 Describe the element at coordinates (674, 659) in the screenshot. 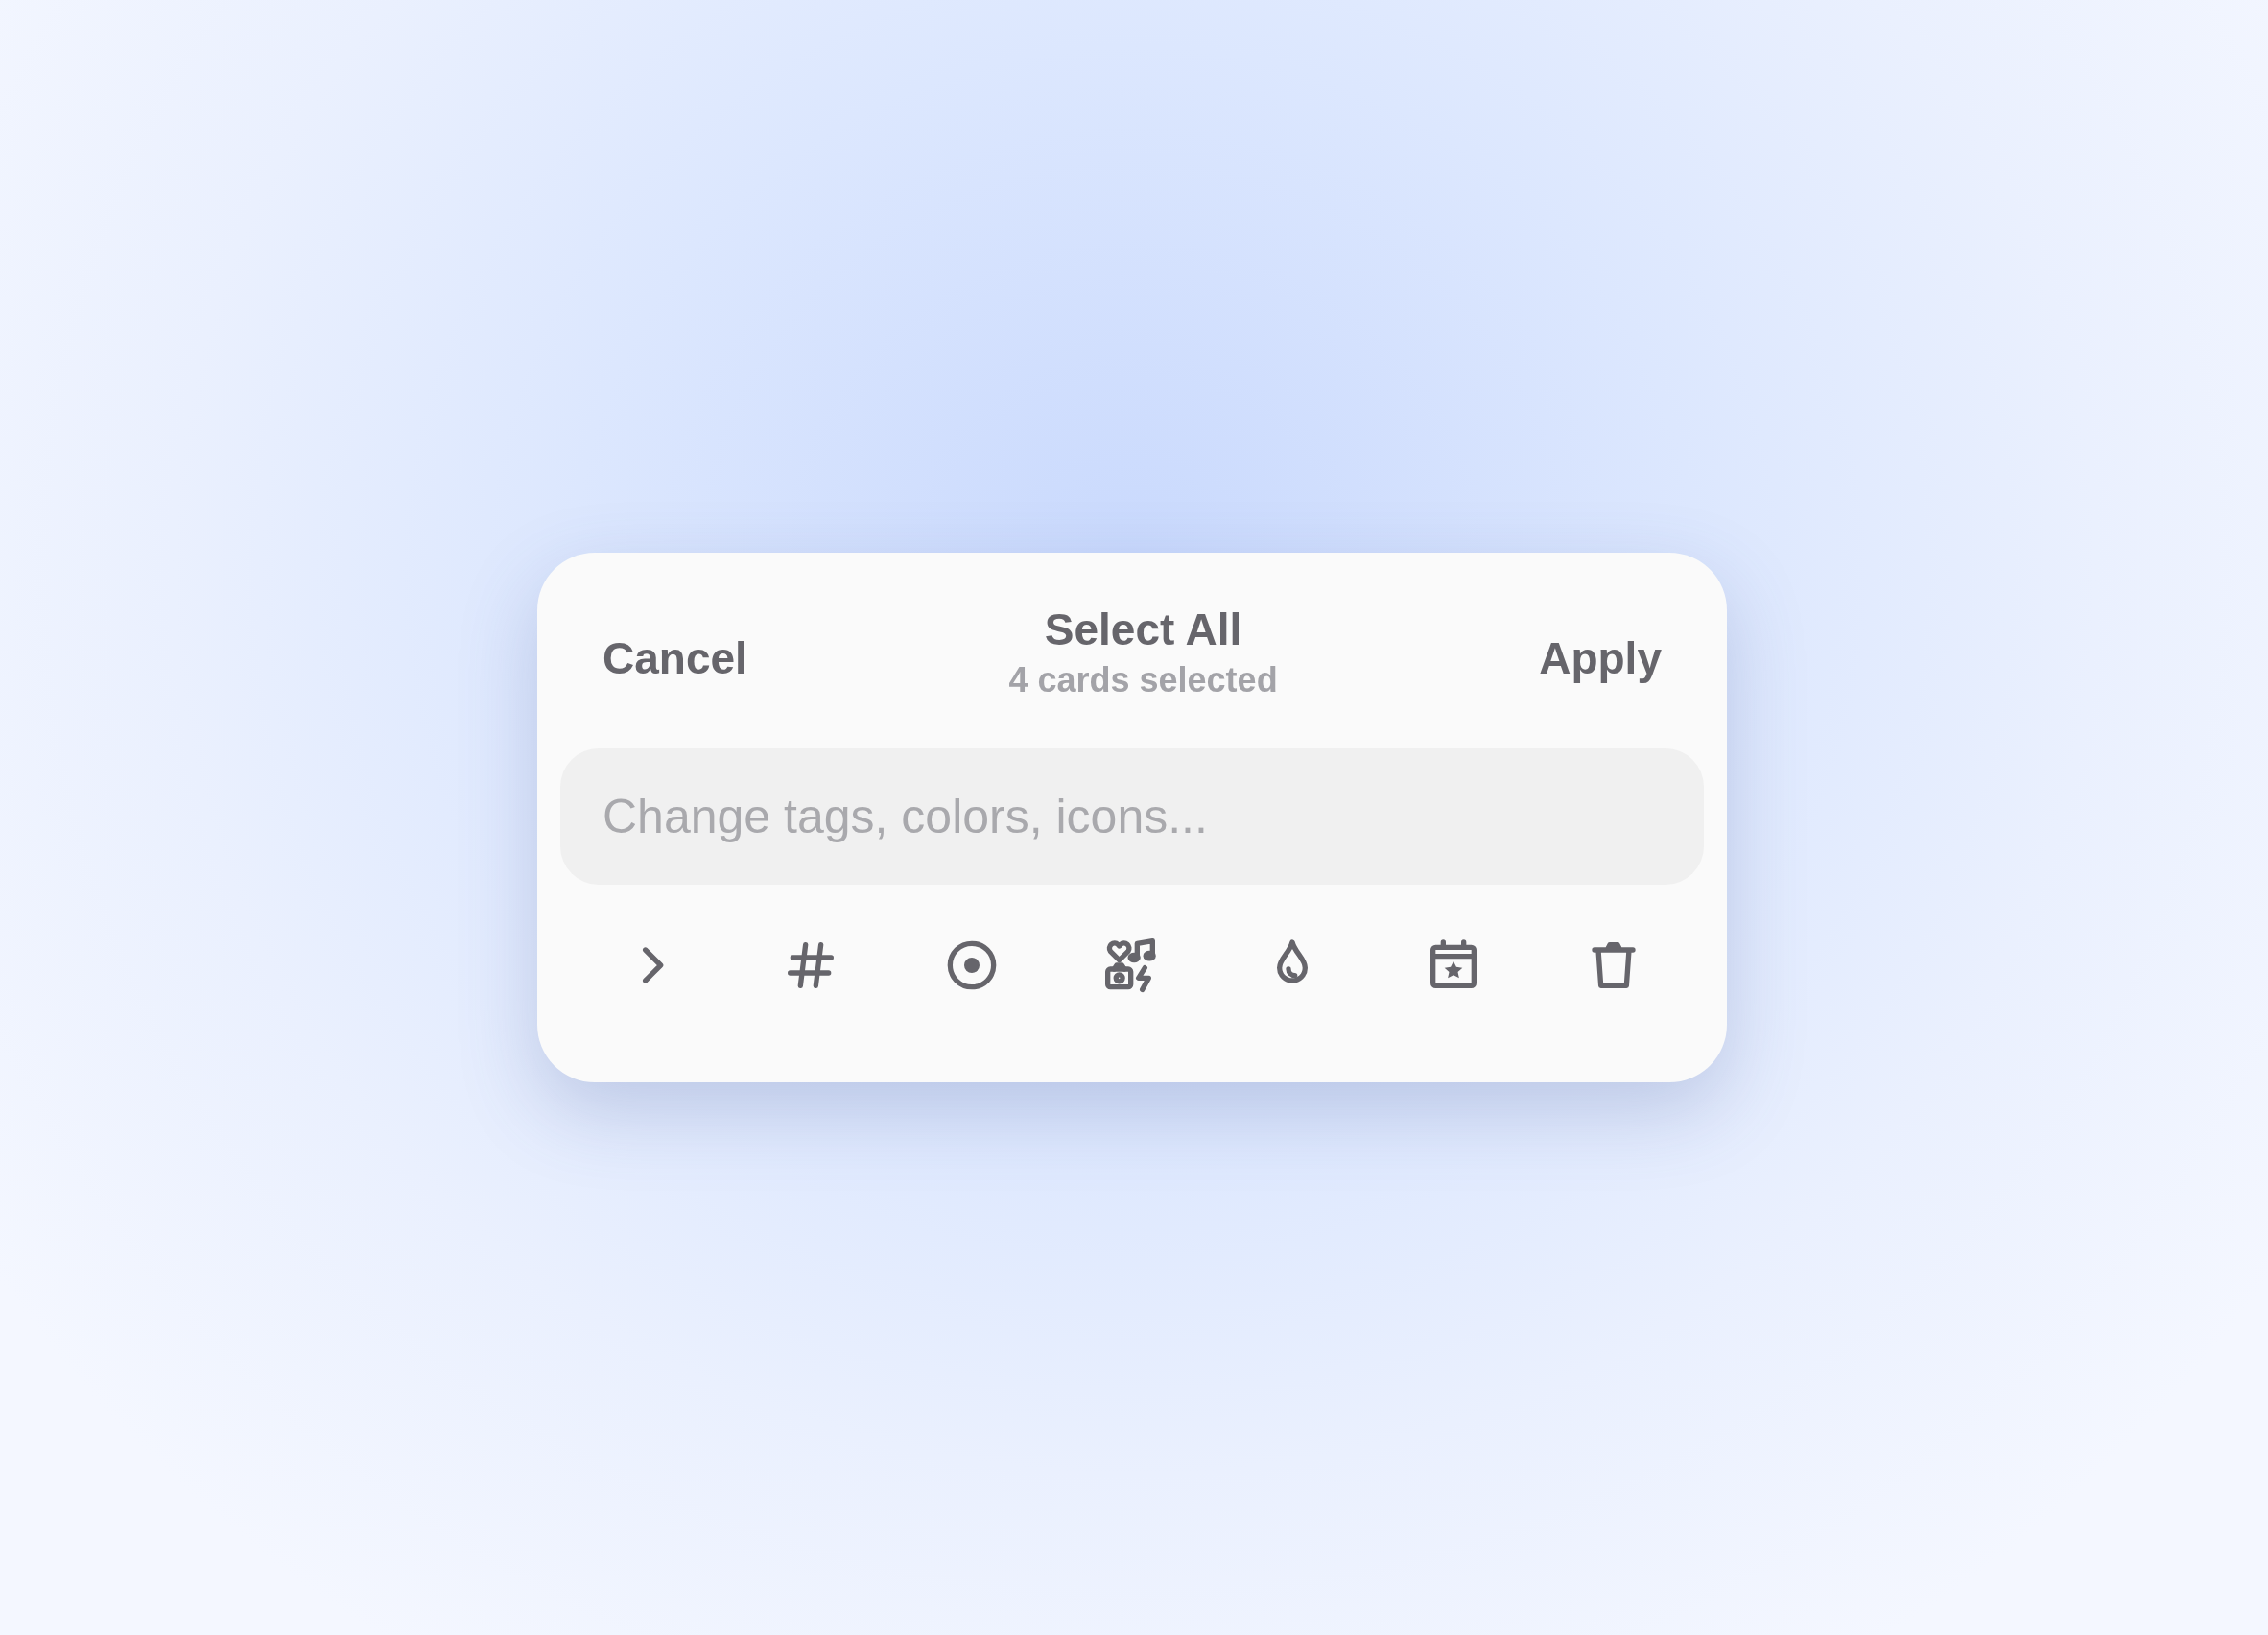

I see `cancel-button: Cancel` at that location.